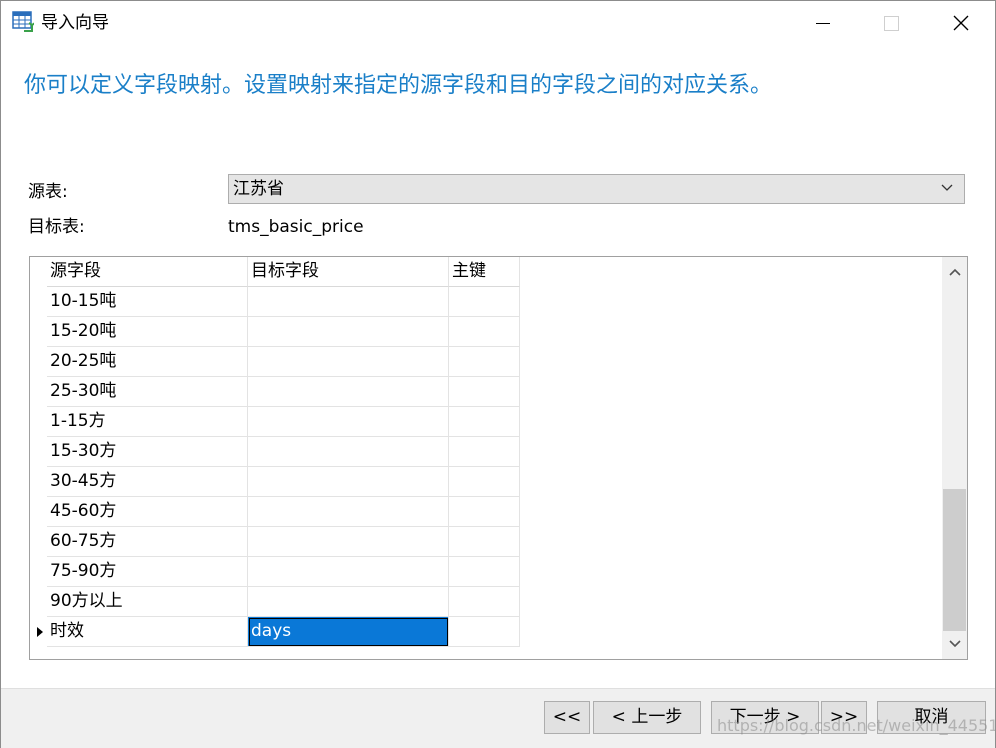  Describe the element at coordinates (954, 458) in the screenshot. I see `vertical-scrollbar` at that location.